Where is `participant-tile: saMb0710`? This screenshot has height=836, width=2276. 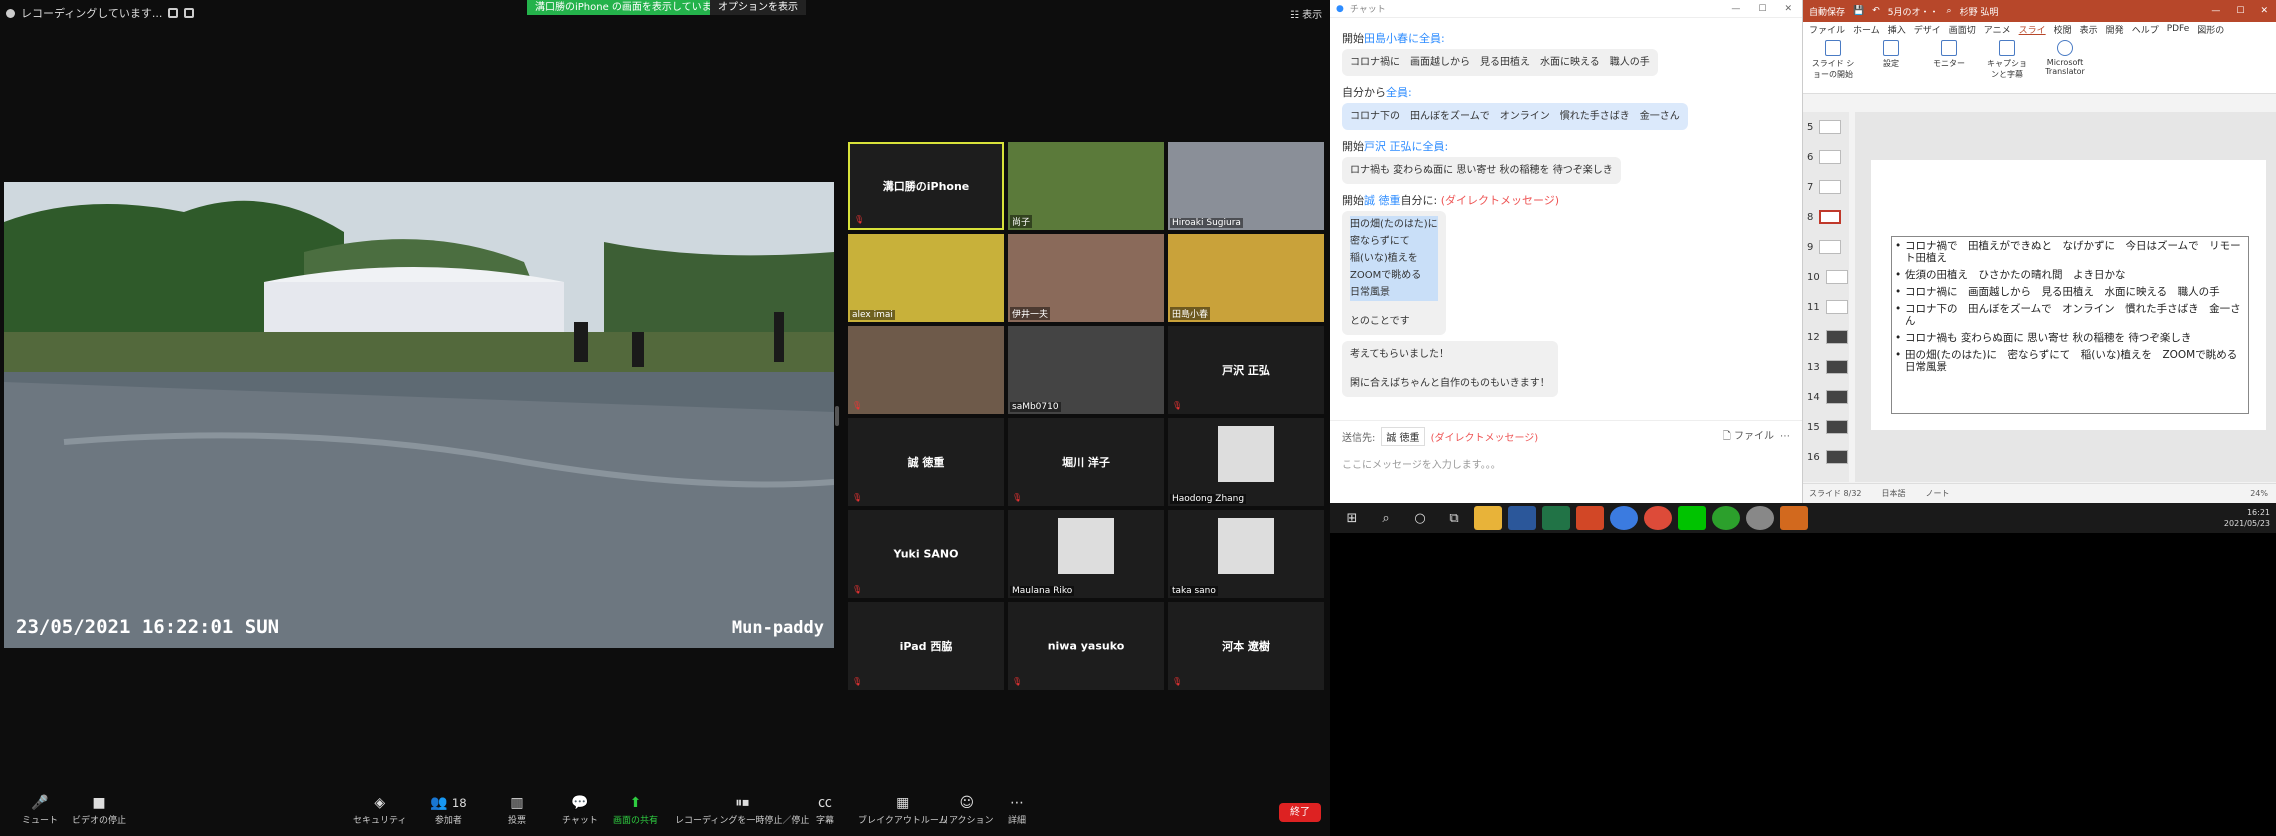
participant-tile: saMb0710 is located at coordinates (1086, 370).